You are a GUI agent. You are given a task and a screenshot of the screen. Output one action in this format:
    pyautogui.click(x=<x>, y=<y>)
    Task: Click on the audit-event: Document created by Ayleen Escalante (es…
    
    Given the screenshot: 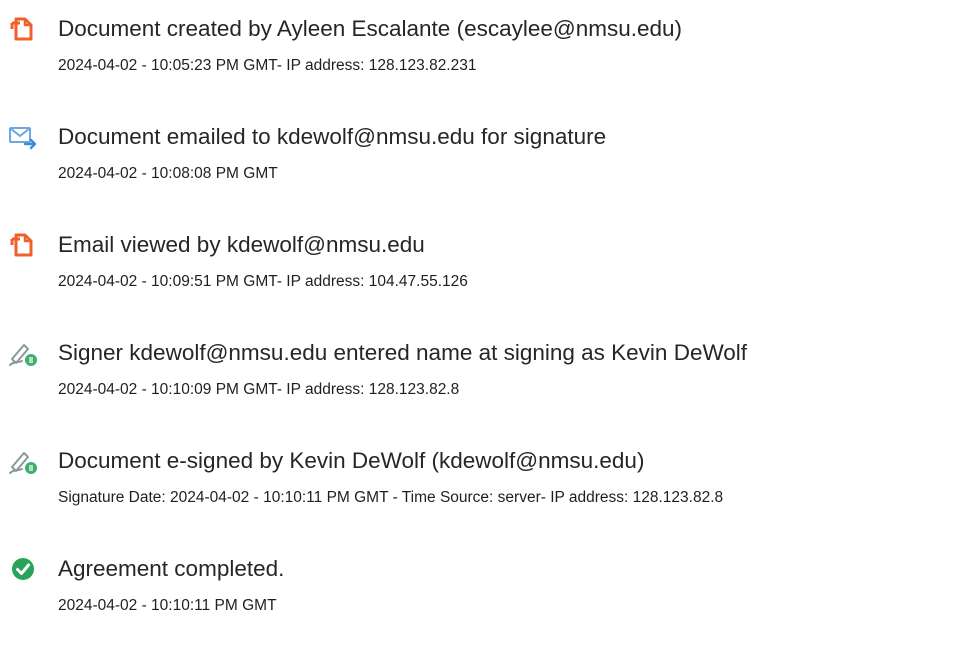 What is the action you would take?
    pyautogui.click(x=488, y=59)
    